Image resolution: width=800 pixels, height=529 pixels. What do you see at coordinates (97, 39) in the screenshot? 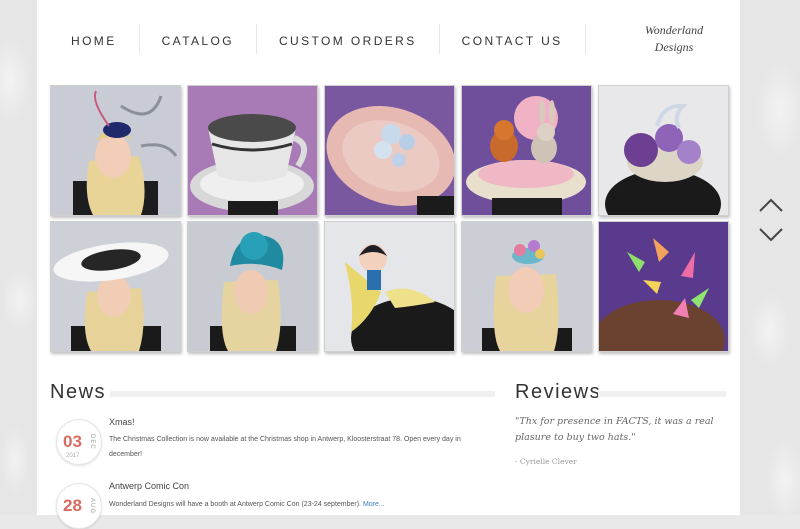
I see `nav-home: HOME` at bounding box center [97, 39].